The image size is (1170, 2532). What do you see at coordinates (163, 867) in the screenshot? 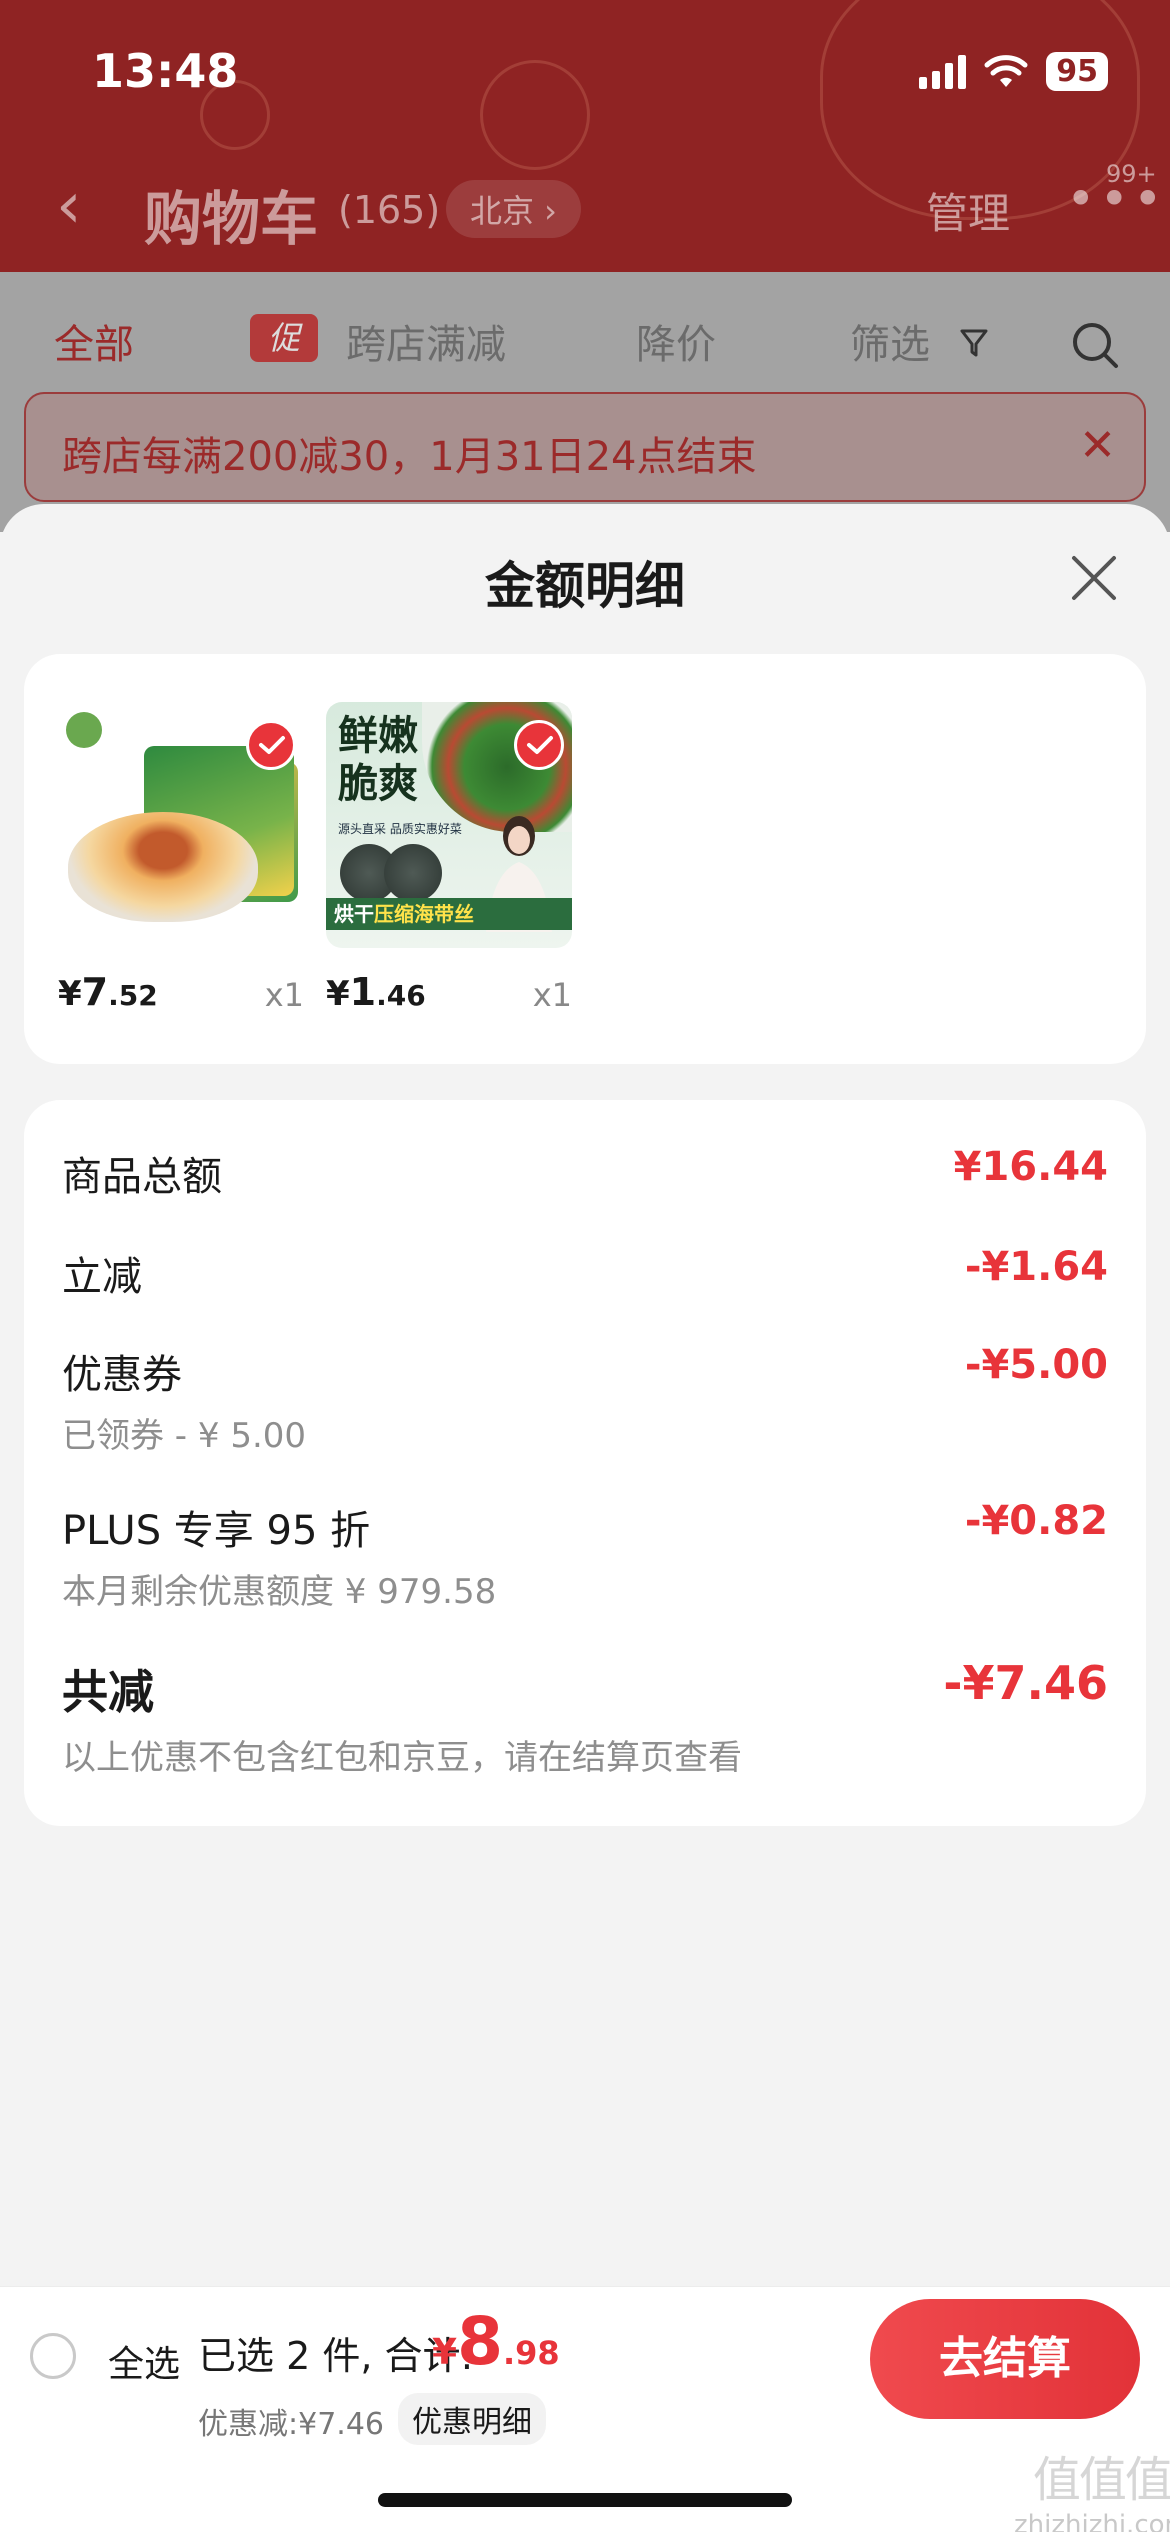
I see `noodle-bowl-image` at bounding box center [163, 867].